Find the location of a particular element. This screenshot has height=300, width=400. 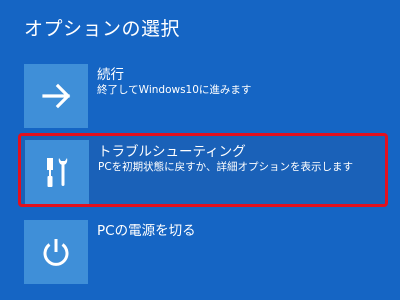

page-title: オプションの選択 is located at coordinates (102, 29).